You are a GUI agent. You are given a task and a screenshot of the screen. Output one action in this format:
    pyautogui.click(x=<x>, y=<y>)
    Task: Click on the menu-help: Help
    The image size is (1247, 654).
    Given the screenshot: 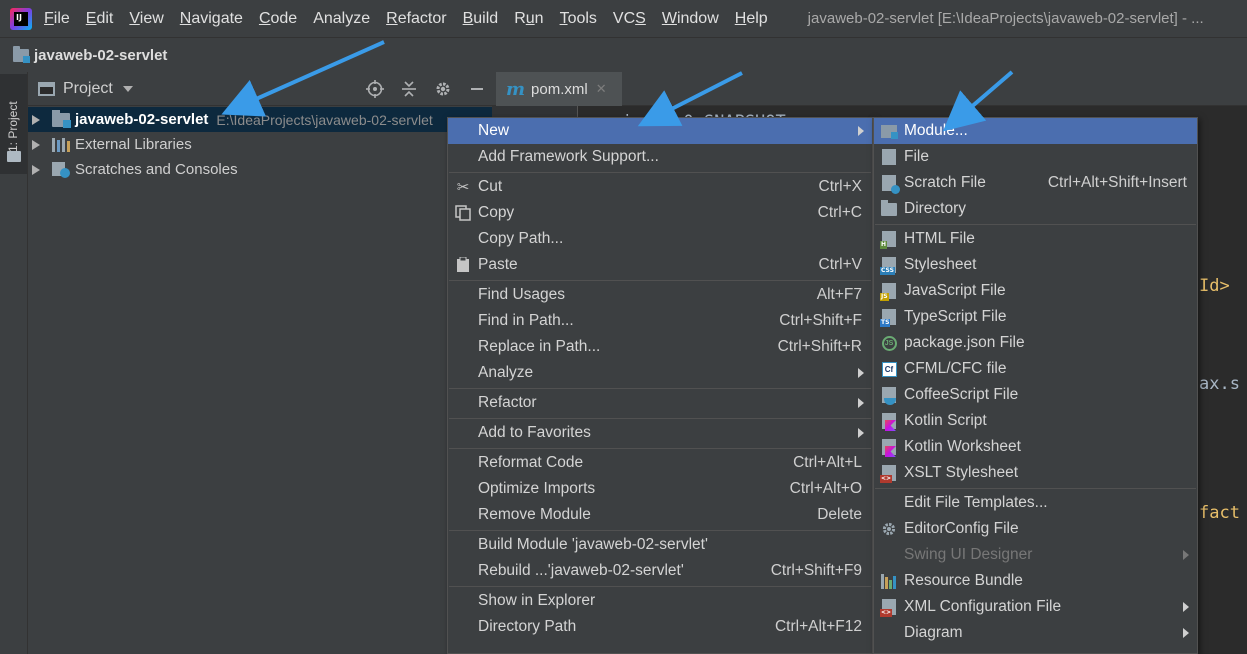 What is the action you would take?
    pyautogui.click(x=751, y=19)
    